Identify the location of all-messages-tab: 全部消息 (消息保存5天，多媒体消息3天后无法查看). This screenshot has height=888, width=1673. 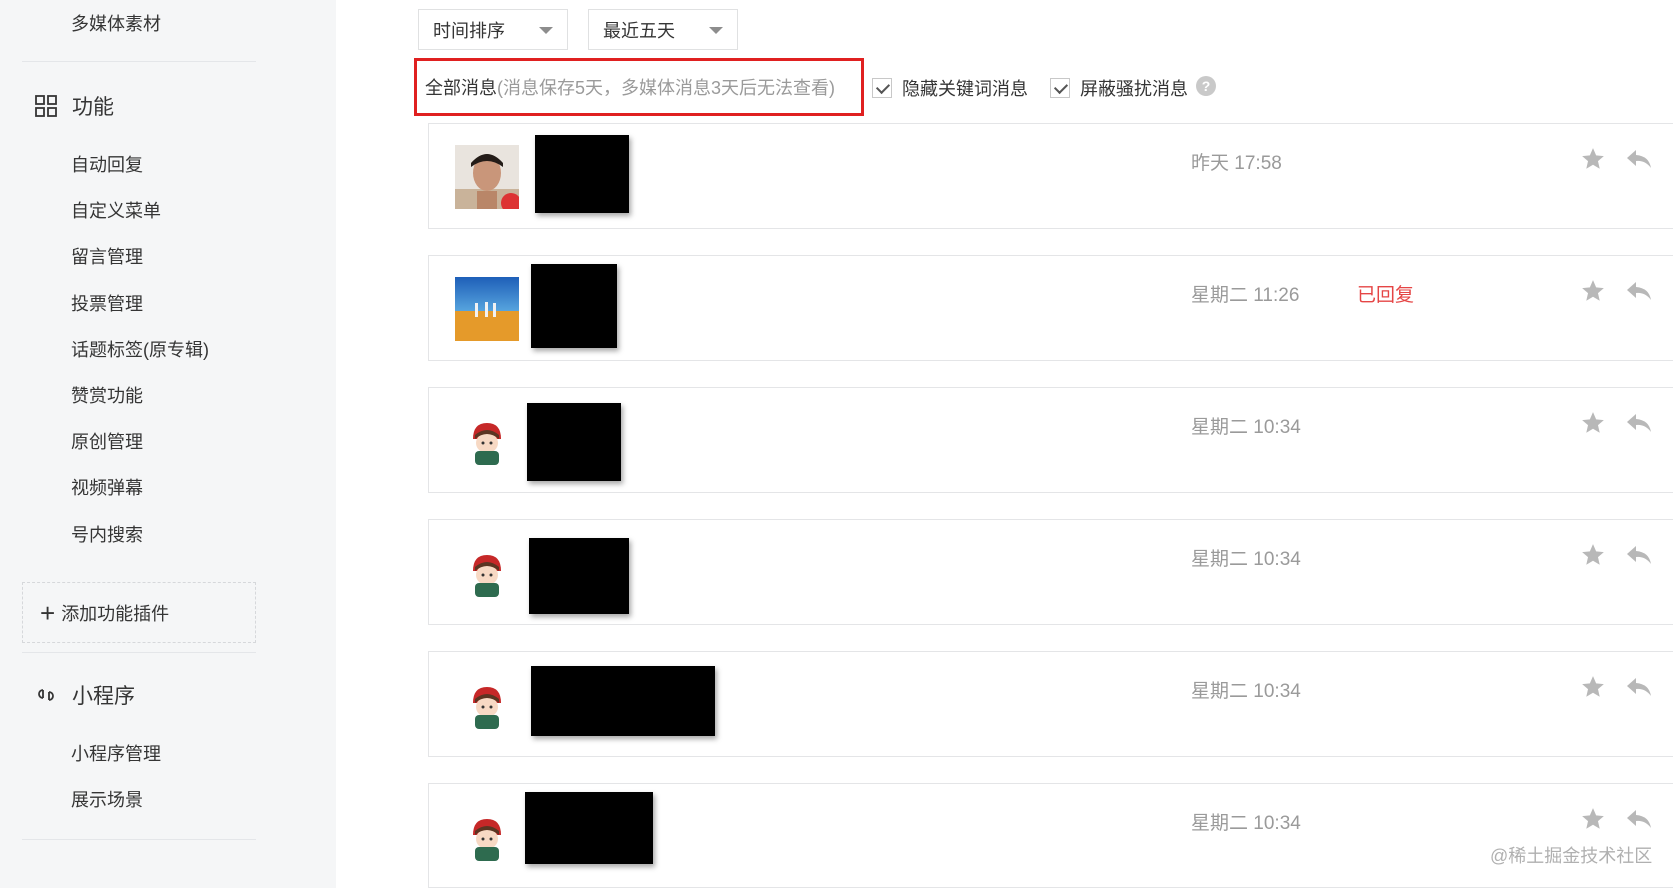
(639, 87).